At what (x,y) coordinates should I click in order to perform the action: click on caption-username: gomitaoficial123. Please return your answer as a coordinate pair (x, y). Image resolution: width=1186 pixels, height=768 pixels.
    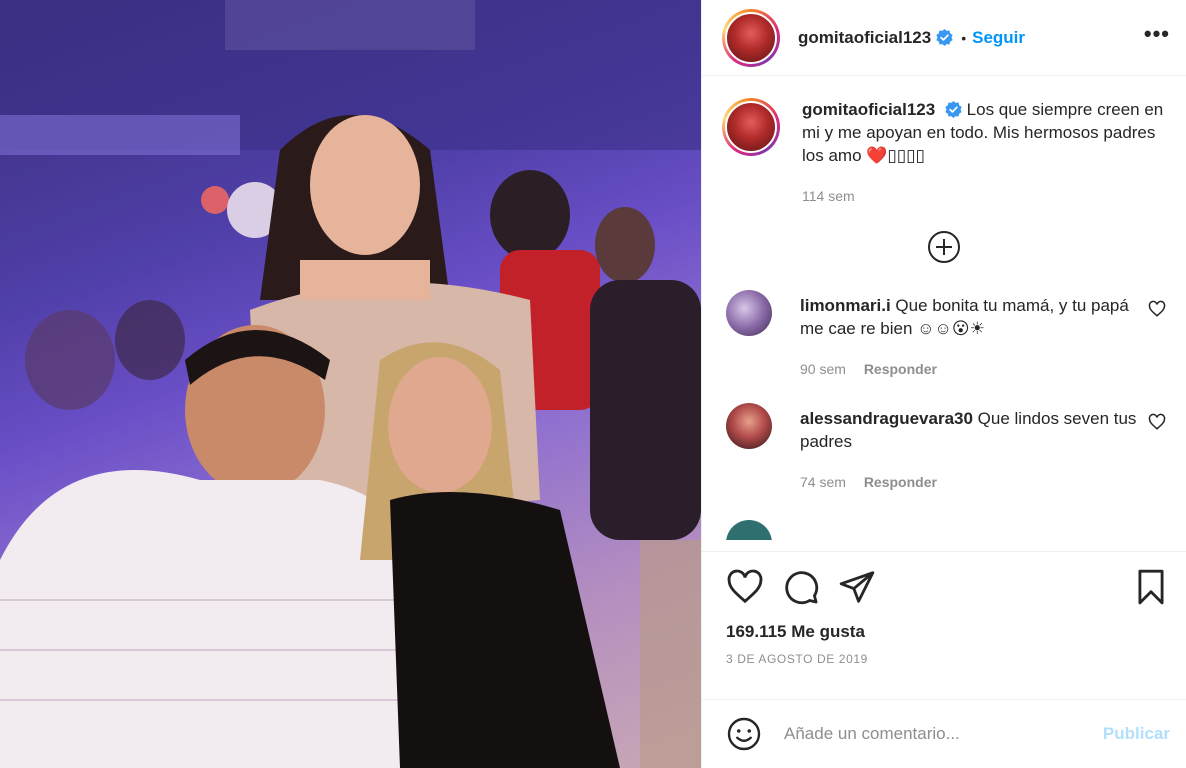
    Looking at the image, I should click on (868, 109).